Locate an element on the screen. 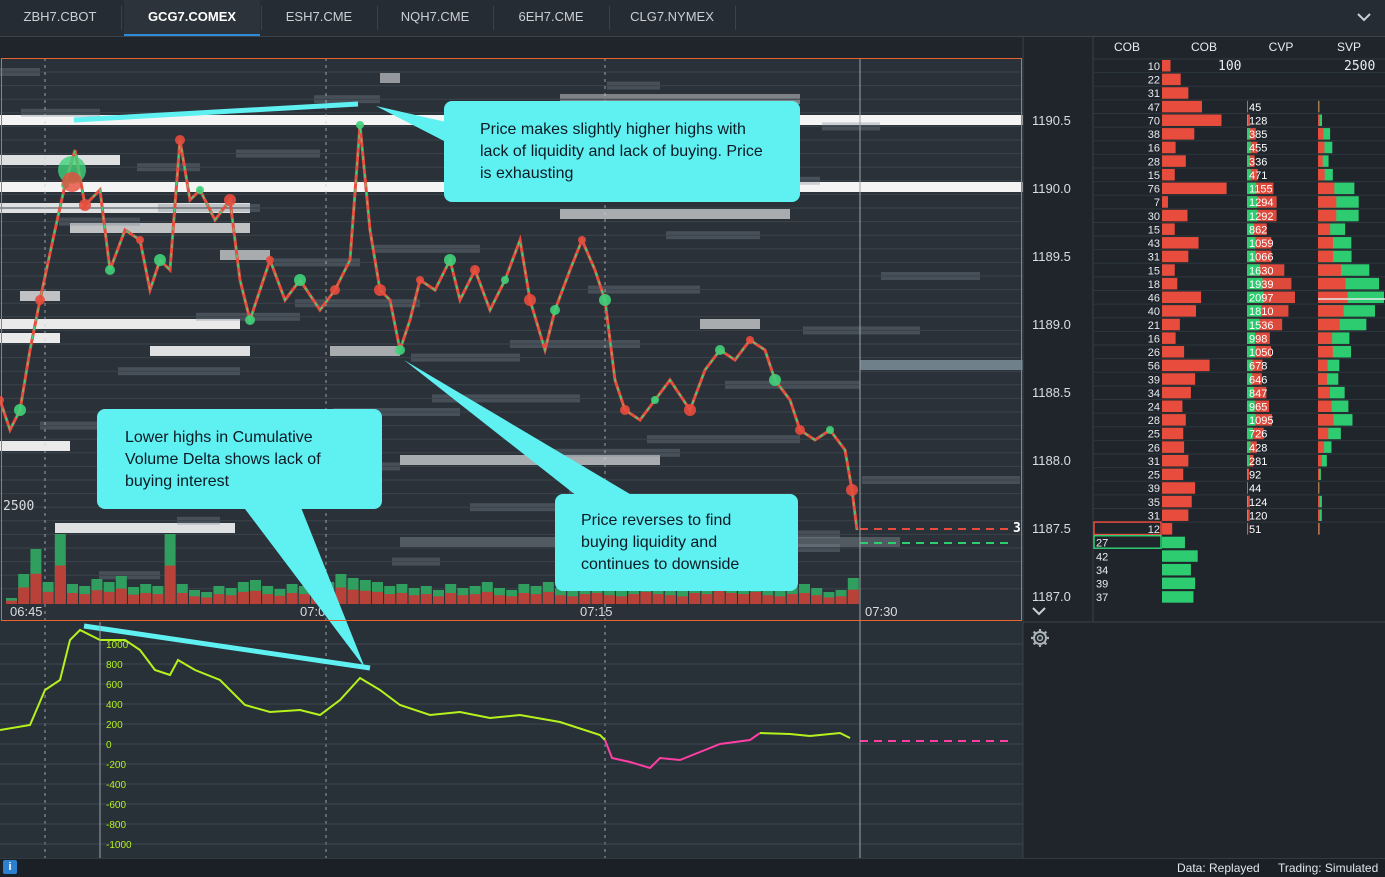 This screenshot has height=877, width=1385. ask-size-label: 70 is located at coordinates (1154, 121).